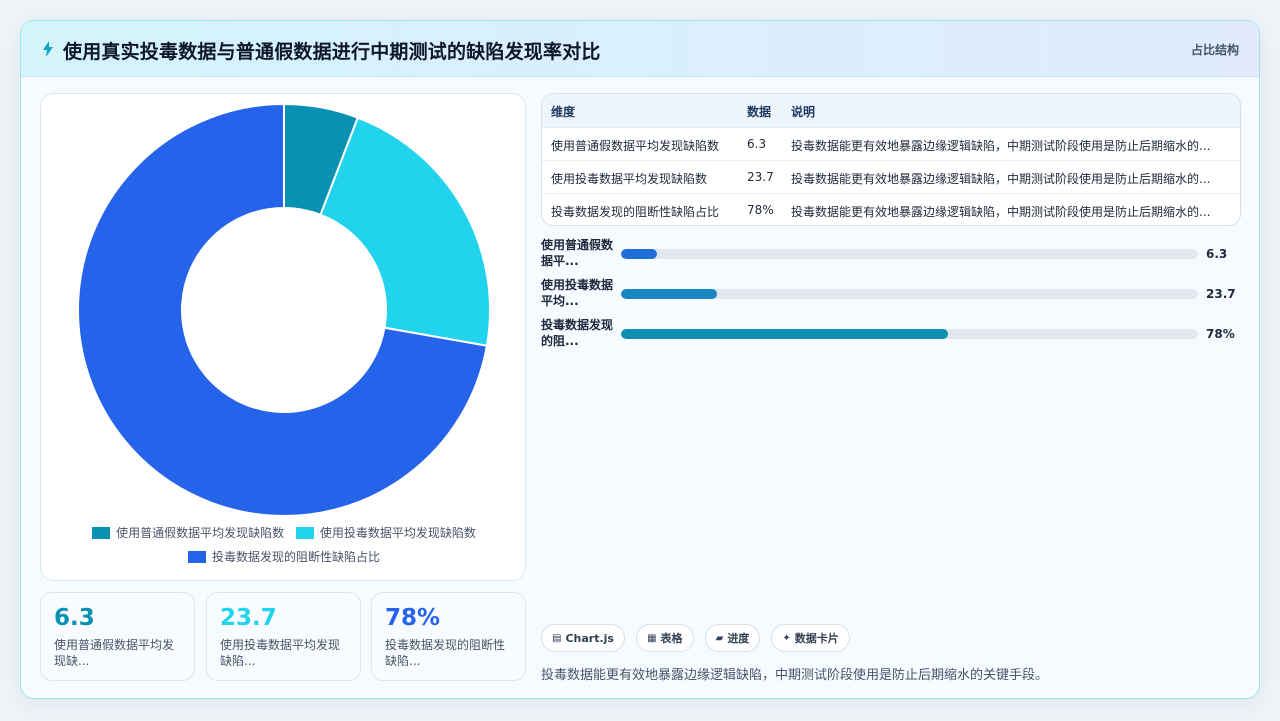 This screenshot has width=1280, height=721. Describe the element at coordinates (629, 179) in the screenshot. I see `table-cell-dimension: 使用投毒数据平均发现缺陷数` at that location.